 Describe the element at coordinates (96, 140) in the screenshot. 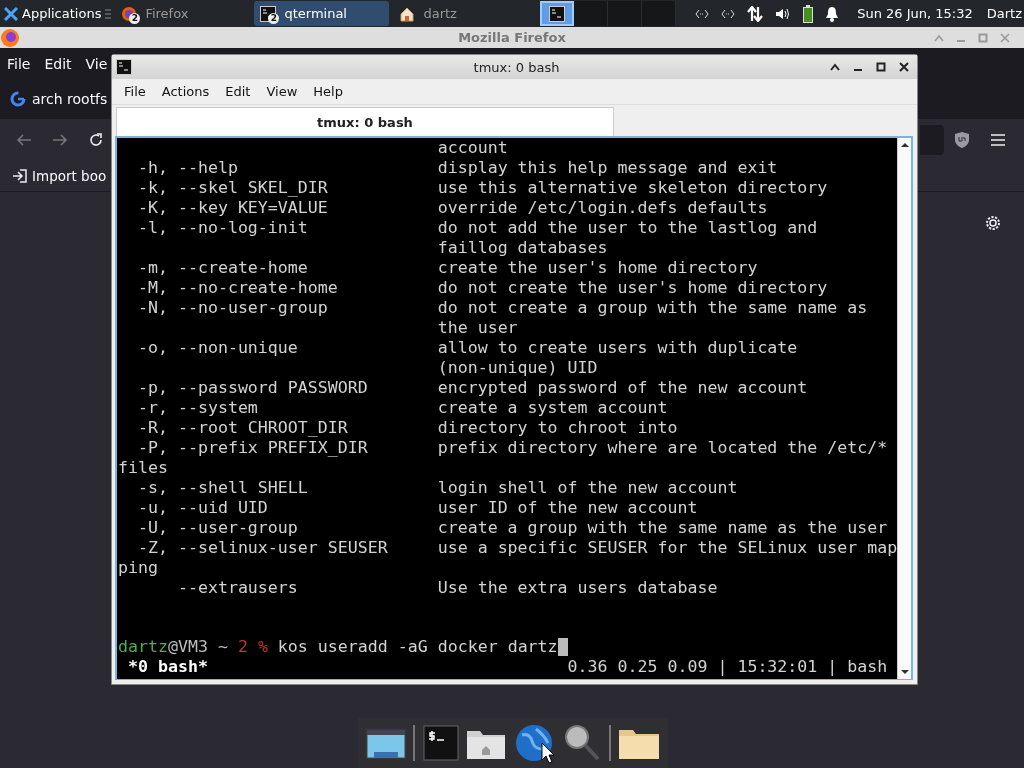

I see `reload-icon` at that location.